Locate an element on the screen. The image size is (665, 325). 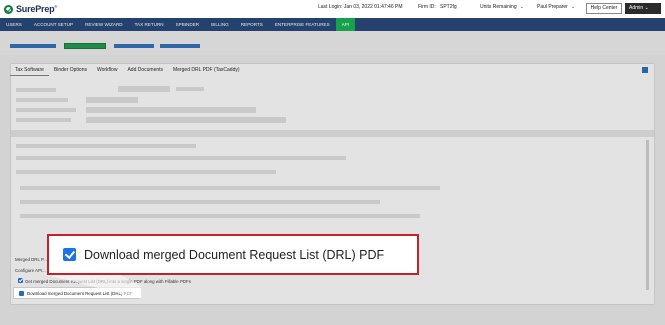
user-name: Paul Preparer is located at coordinates (552, 7).